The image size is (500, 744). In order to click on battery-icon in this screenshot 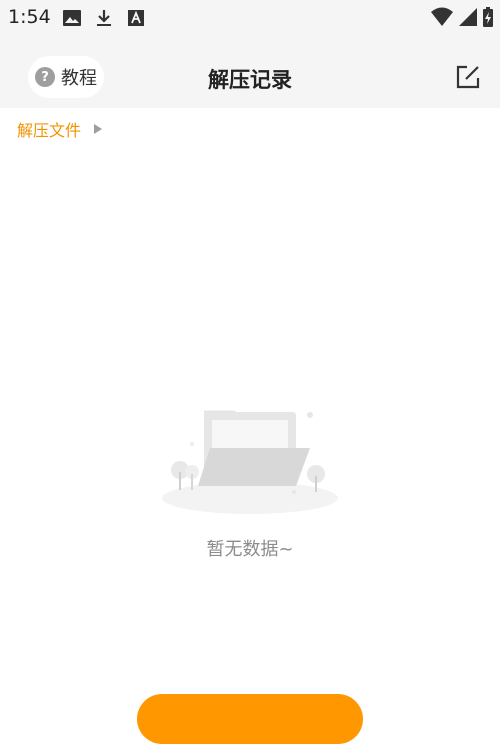, I will do `click(488, 17)`.